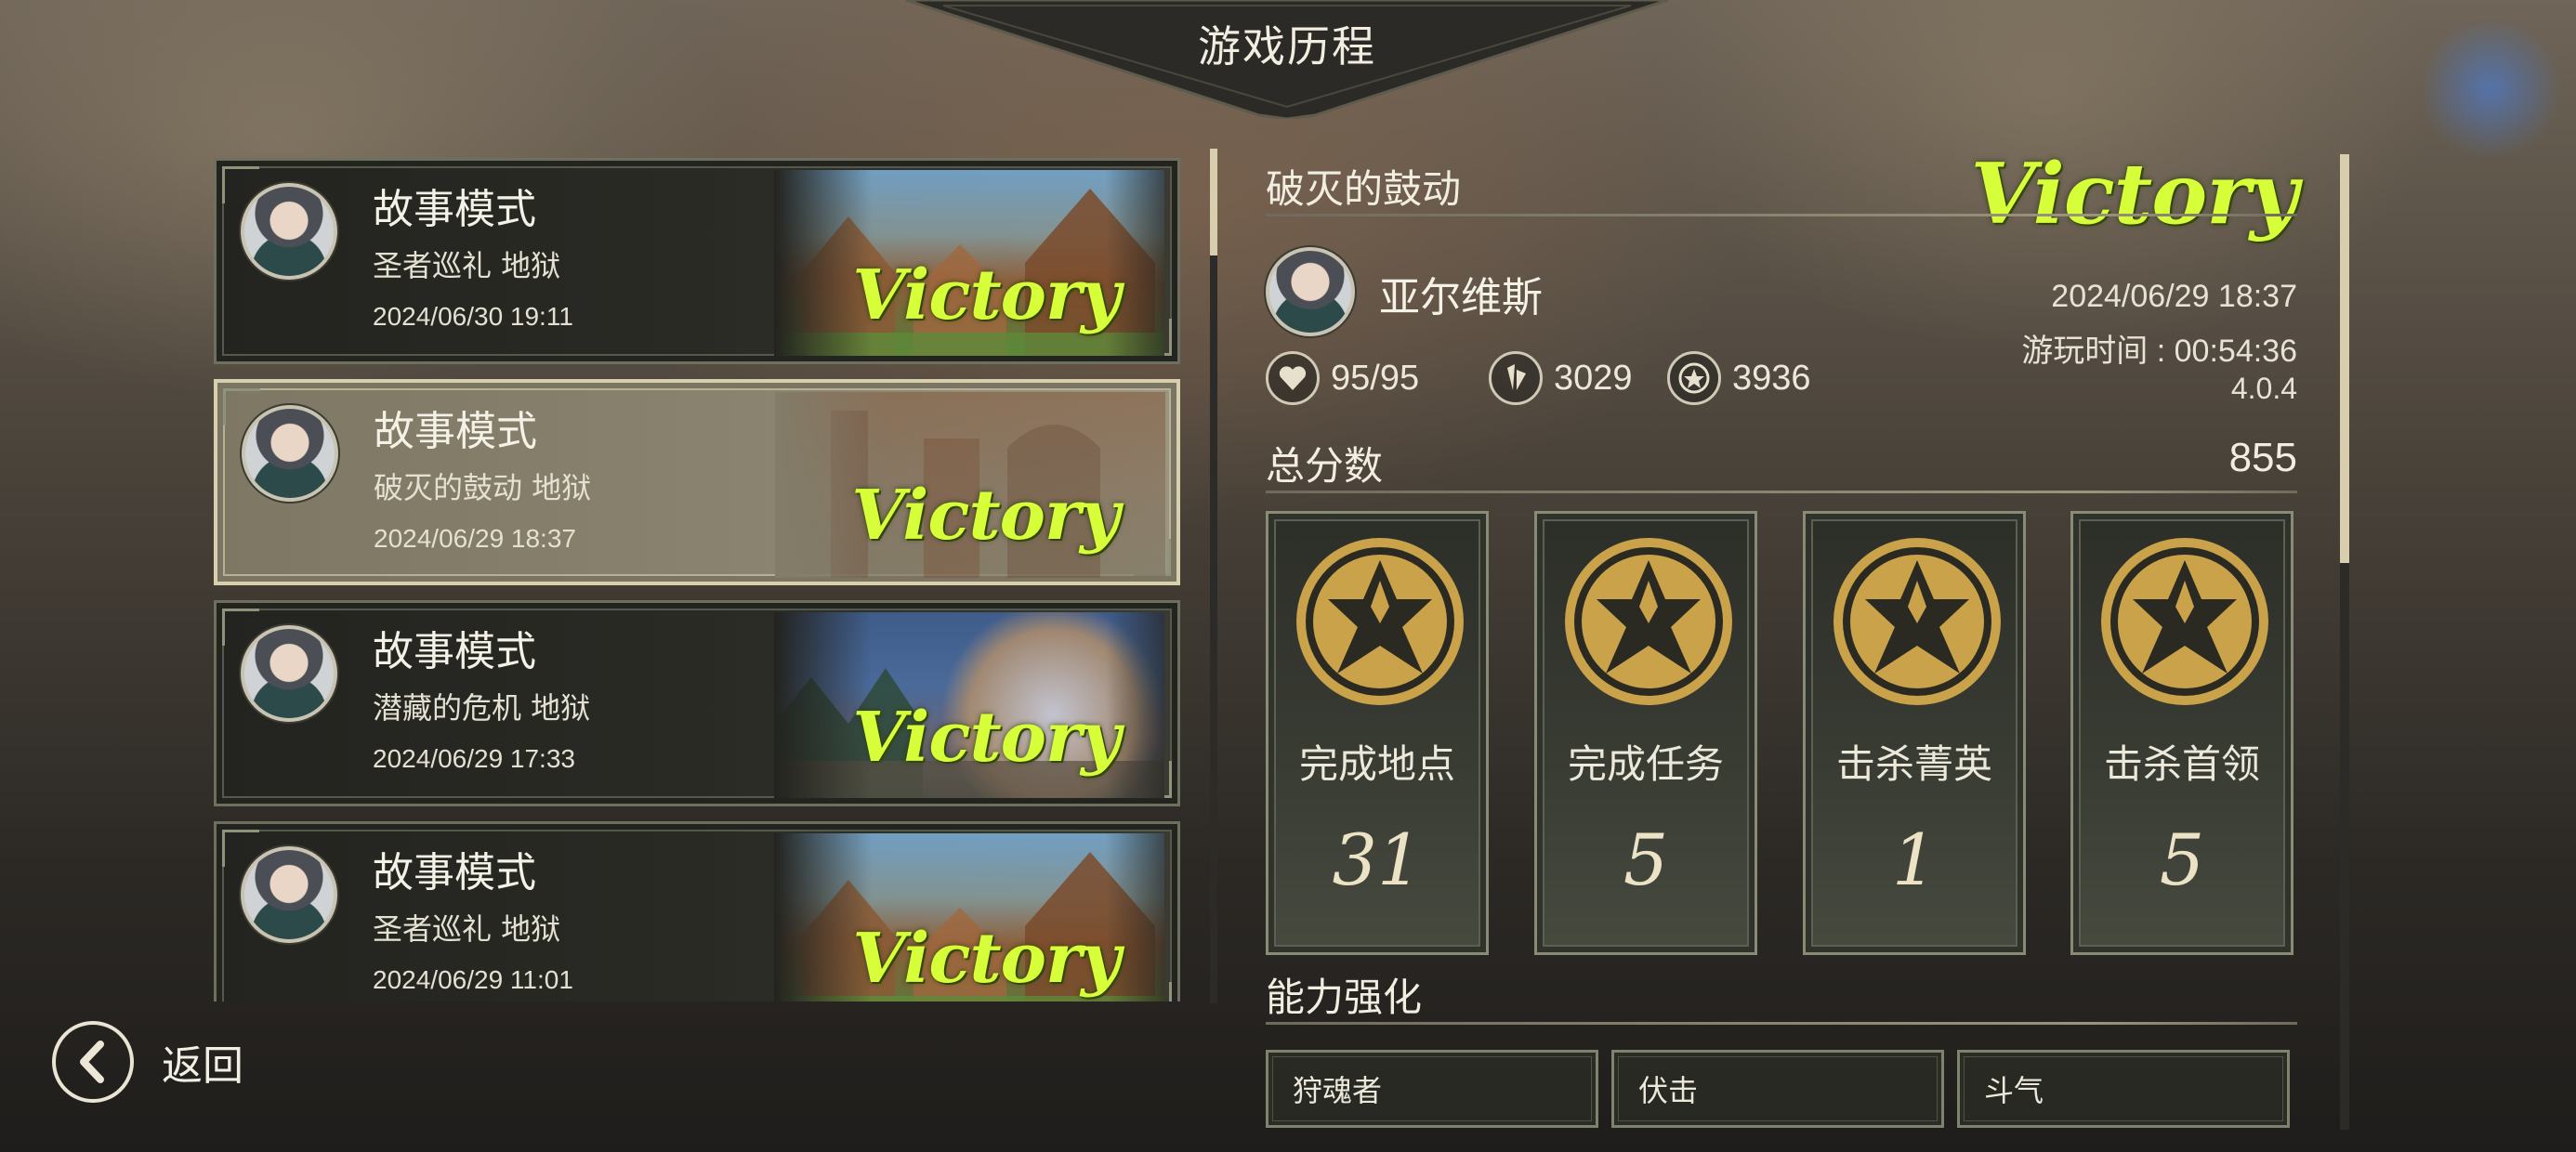 Image resolution: width=2576 pixels, height=1152 pixels. What do you see at coordinates (473, 979) in the screenshot?
I see `record-date: 2024/06/29 11:01` at bounding box center [473, 979].